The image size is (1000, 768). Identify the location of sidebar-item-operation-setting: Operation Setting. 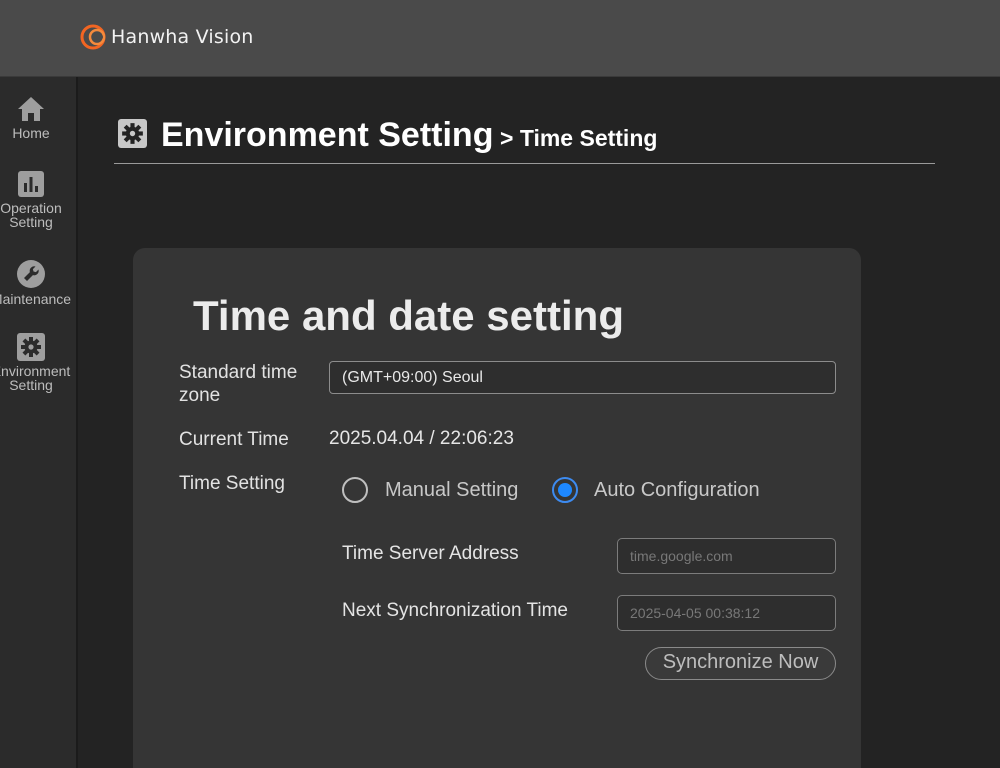
(31, 199).